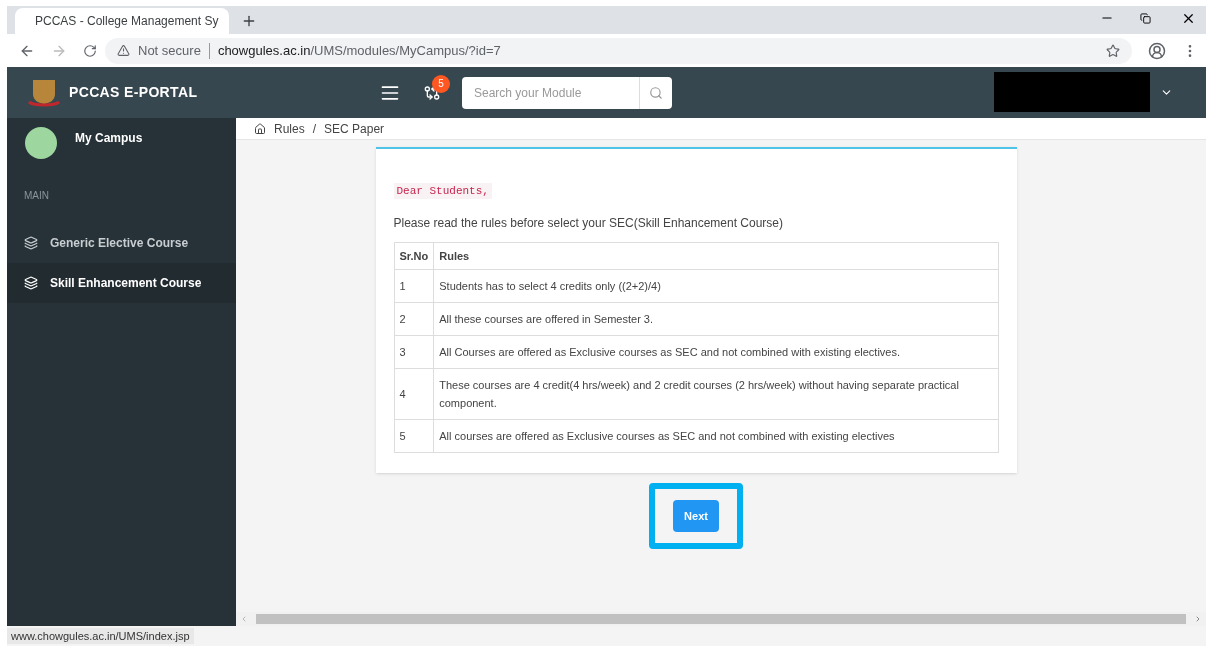 This screenshot has width=1209, height=646. I want to click on breadcrumb-link: SEC Paper, so click(354, 128).